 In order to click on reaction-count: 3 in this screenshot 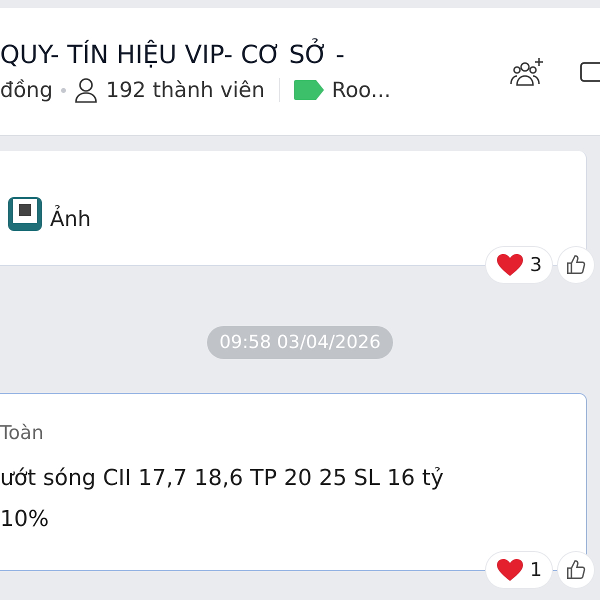, I will do `click(519, 265)`.